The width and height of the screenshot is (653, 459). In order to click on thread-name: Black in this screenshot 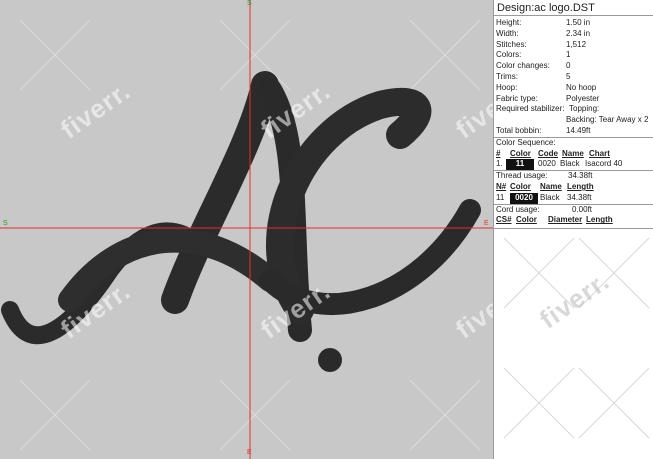, I will do `click(550, 197)`.